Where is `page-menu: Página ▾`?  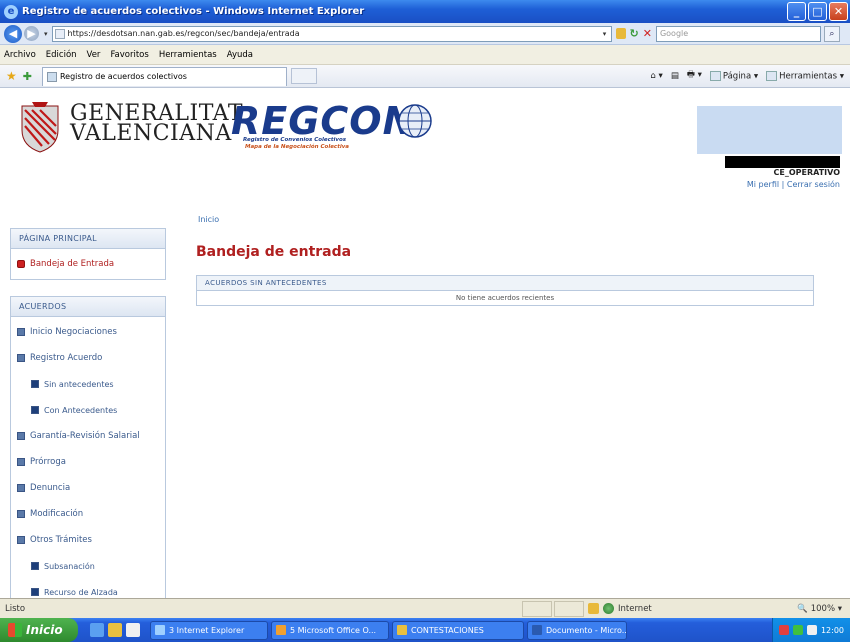
page-menu: Página ▾ is located at coordinates (733, 75).